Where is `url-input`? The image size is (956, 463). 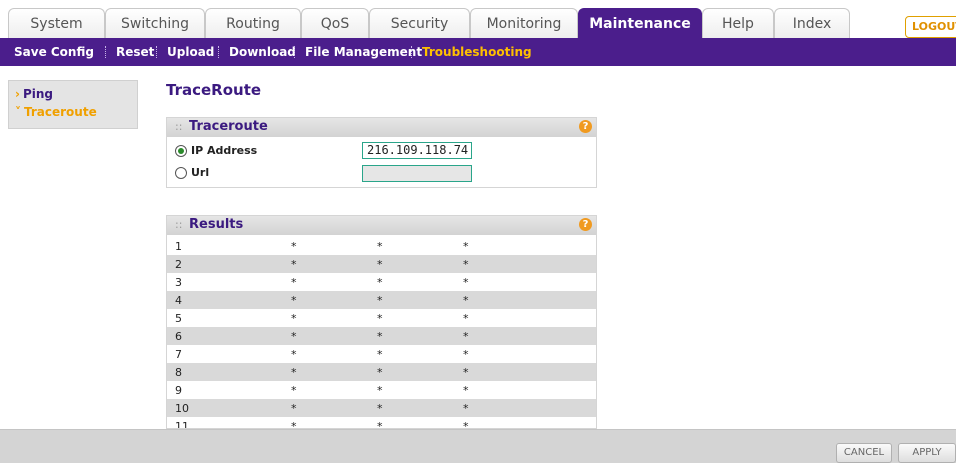
url-input is located at coordinates (417, 173).